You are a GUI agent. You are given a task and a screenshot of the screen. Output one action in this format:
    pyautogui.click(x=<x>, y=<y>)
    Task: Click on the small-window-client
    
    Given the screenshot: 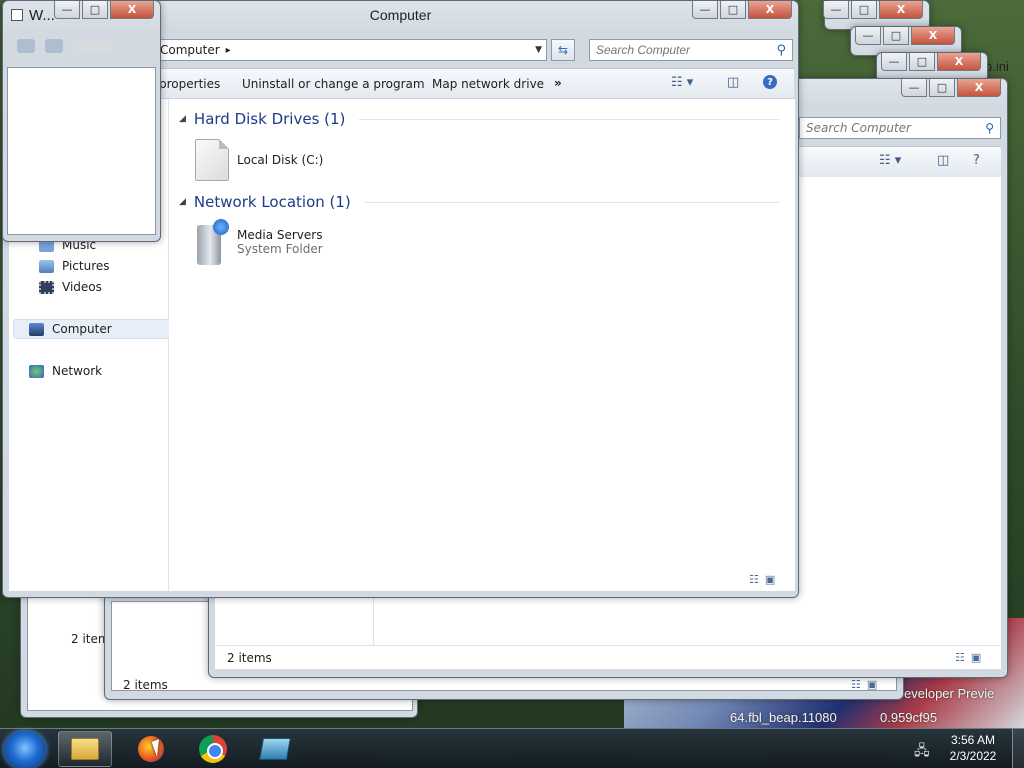 What is the action you would take?
    pyautogui.click(x=81, y=151)
    